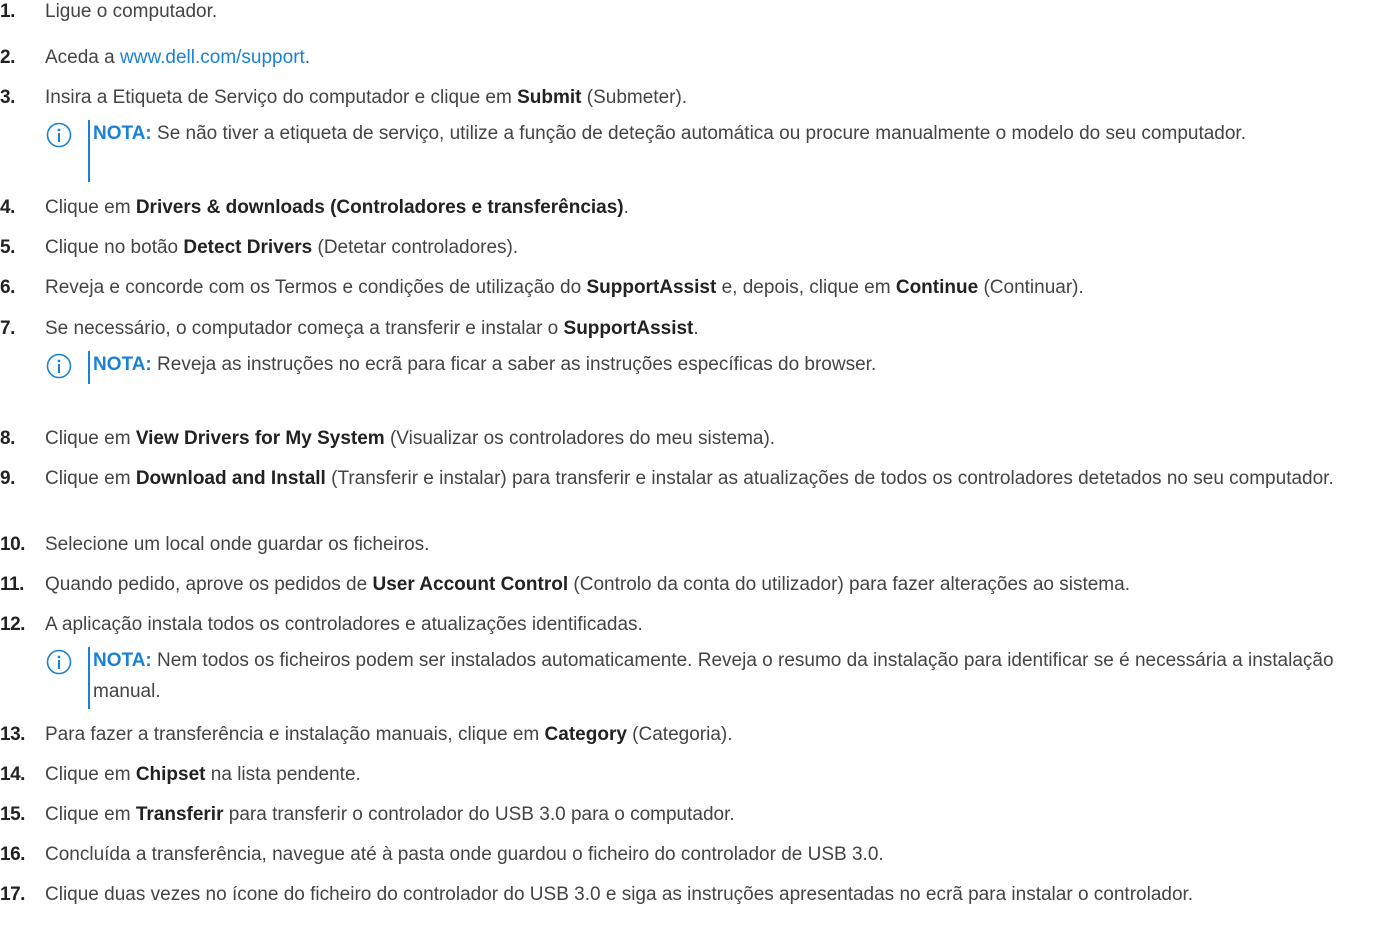 Image resolution: width=1395 pixels, height=945 pixels. I want to click on support-link: www.dell.com/support, so click(212, 57).